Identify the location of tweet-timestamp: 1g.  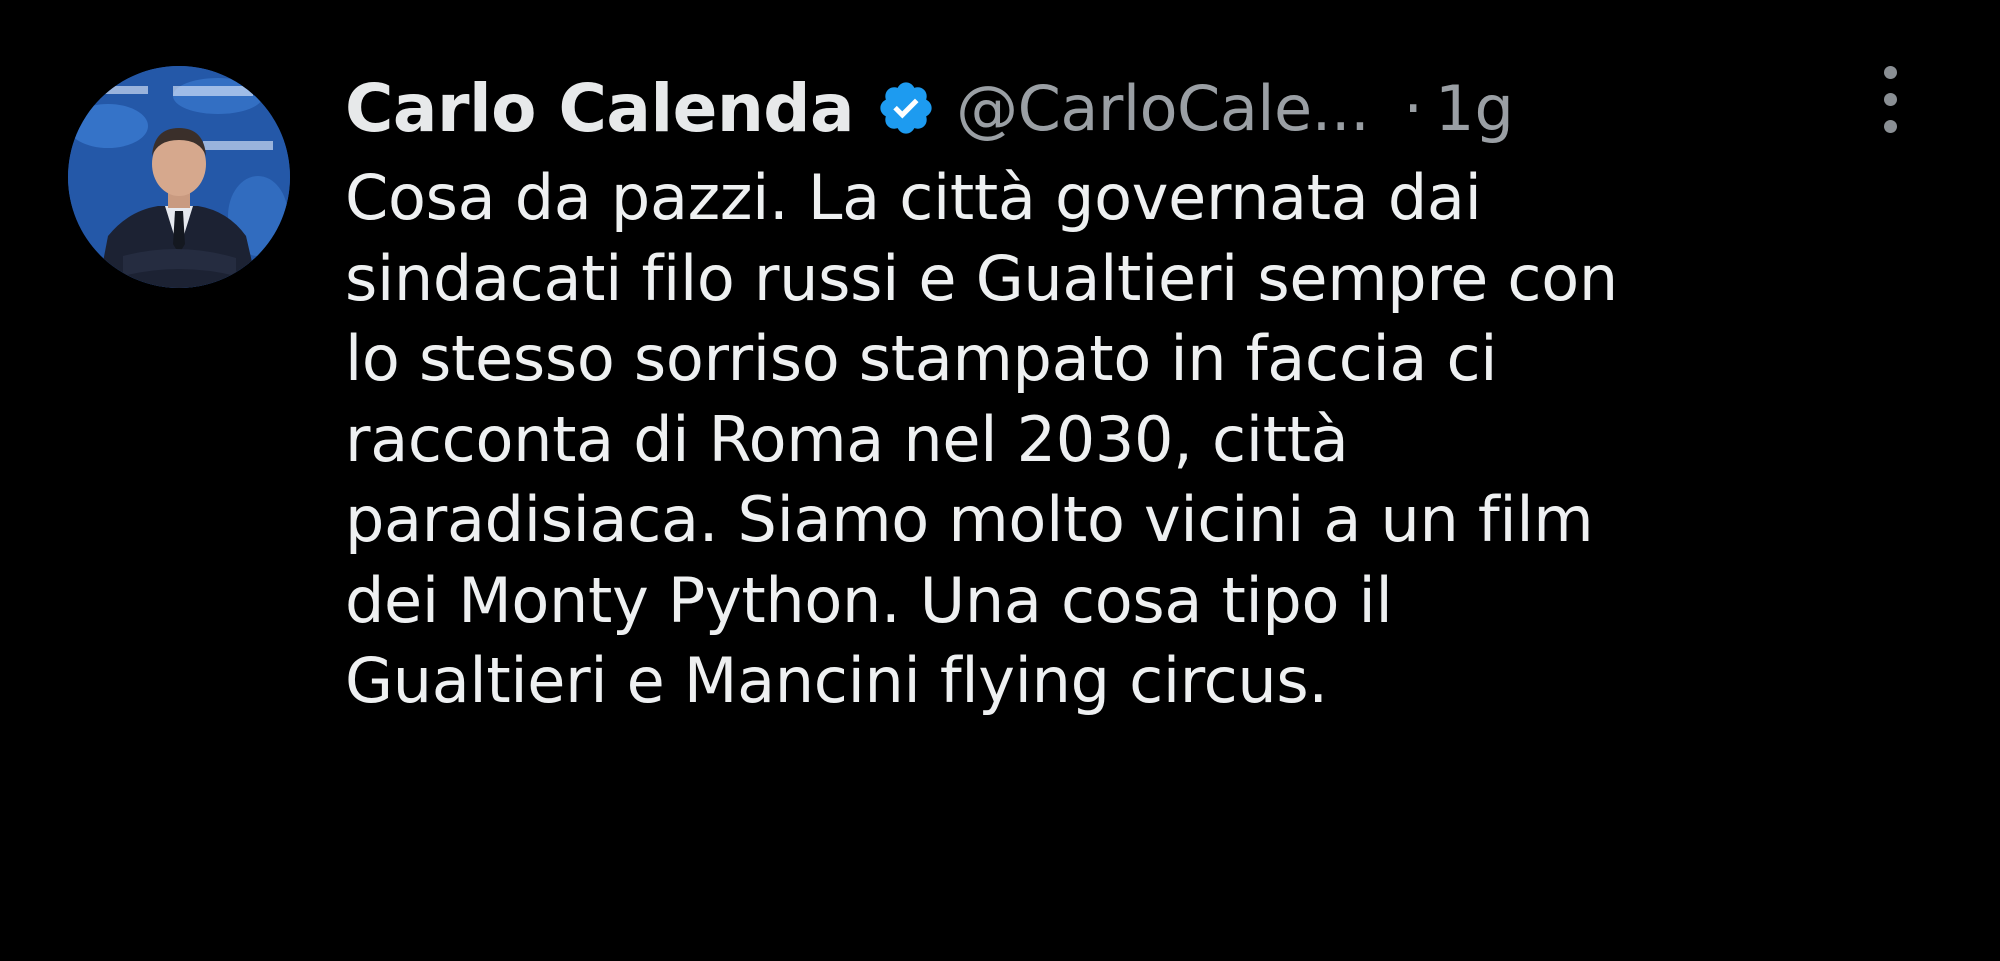
(1474, 108).